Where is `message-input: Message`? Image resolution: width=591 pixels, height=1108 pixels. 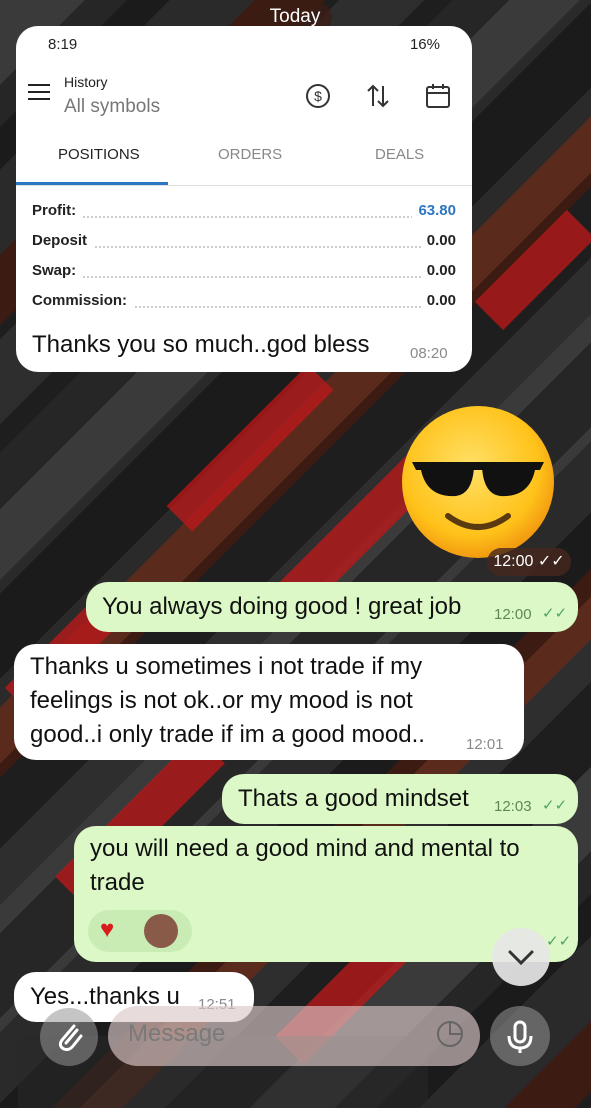
message-input: Message is located at coordinates (294, 1036).